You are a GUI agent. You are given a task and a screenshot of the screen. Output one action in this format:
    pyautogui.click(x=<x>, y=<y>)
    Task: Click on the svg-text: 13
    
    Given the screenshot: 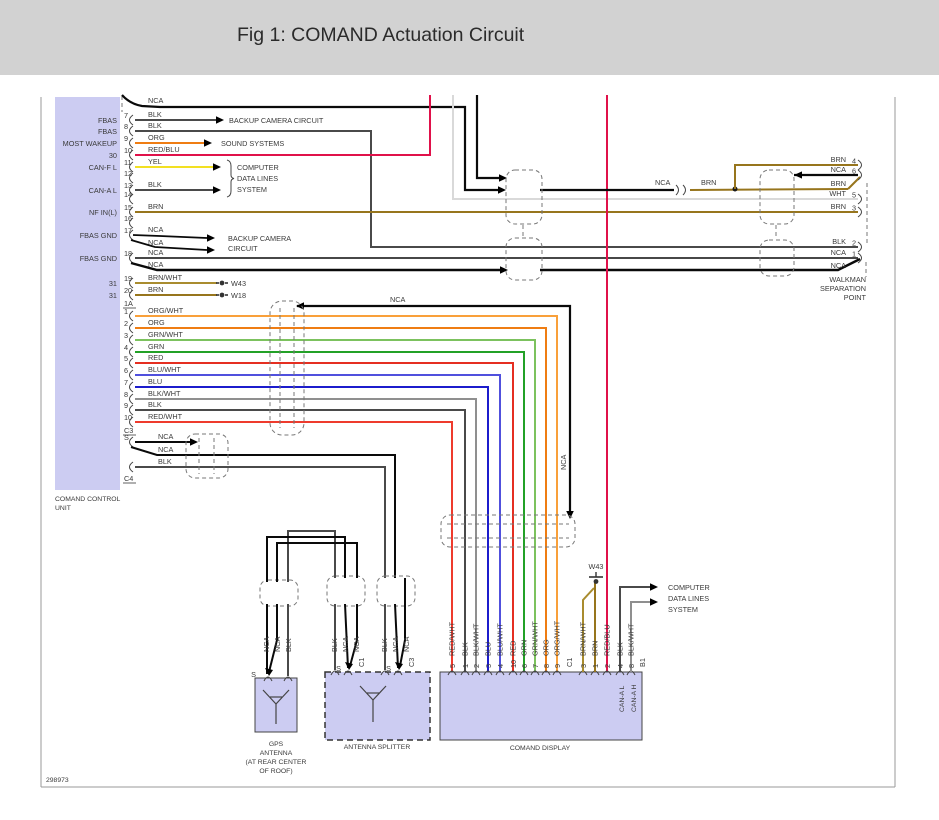 What is the action you would take?
    pyautogui.click(x=128, y=185)
    